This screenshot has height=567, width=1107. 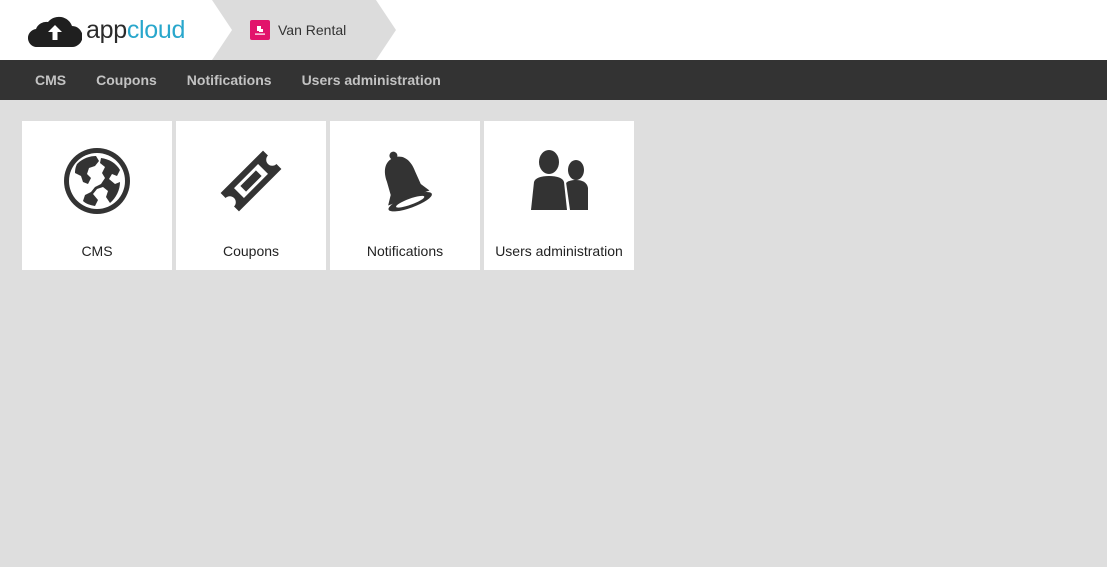 I want to click on header: appcloud Van Rental, so click(x=553, y=30).